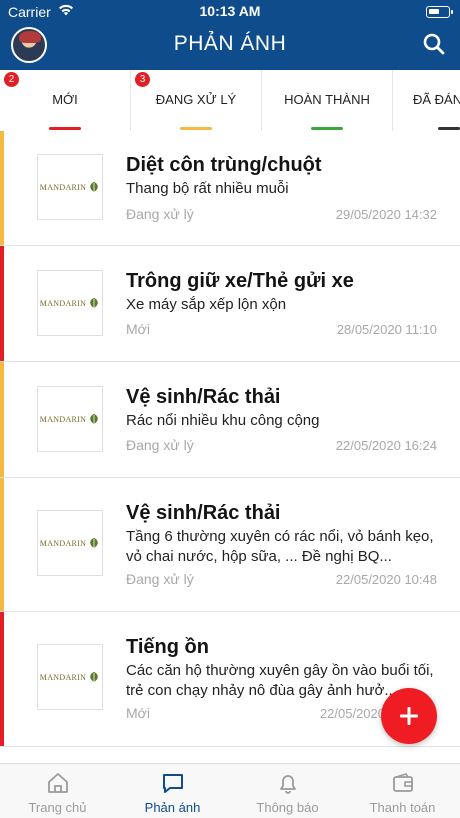 This screenshot has height=818, width=460. I want to click on home-icon, so click(57, 783).